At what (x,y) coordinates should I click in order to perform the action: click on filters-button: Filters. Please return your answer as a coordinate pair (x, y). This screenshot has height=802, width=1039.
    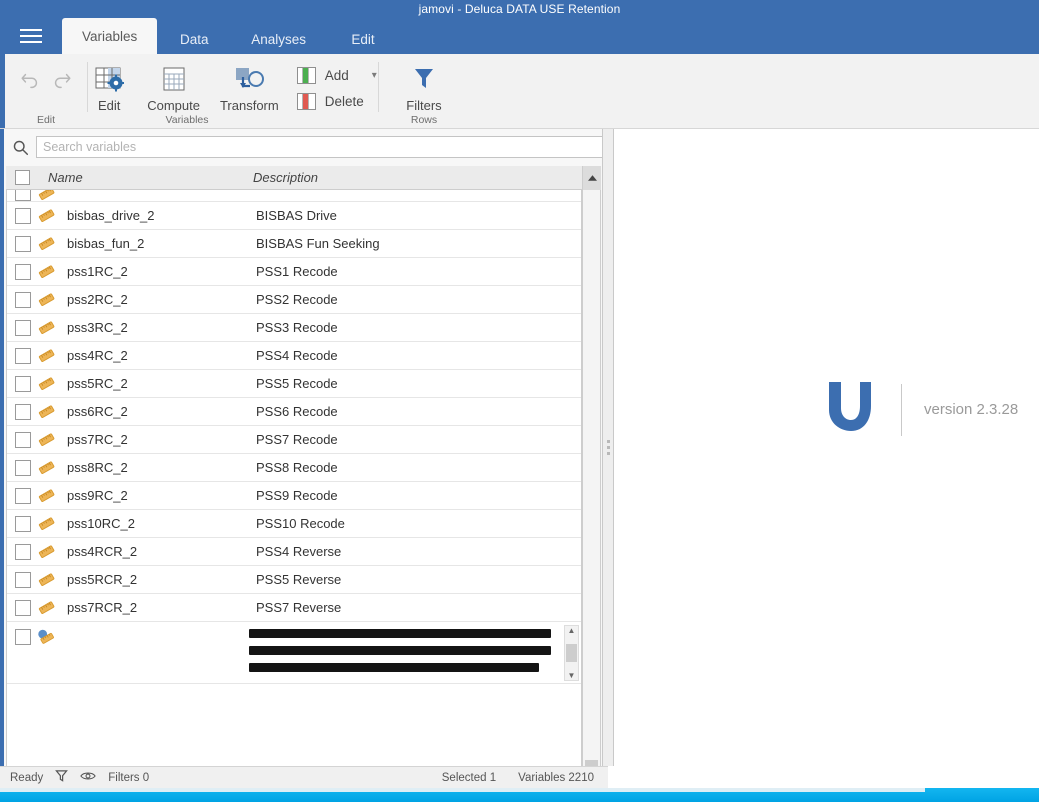
    Looking at the image, I should click on (424, 86).